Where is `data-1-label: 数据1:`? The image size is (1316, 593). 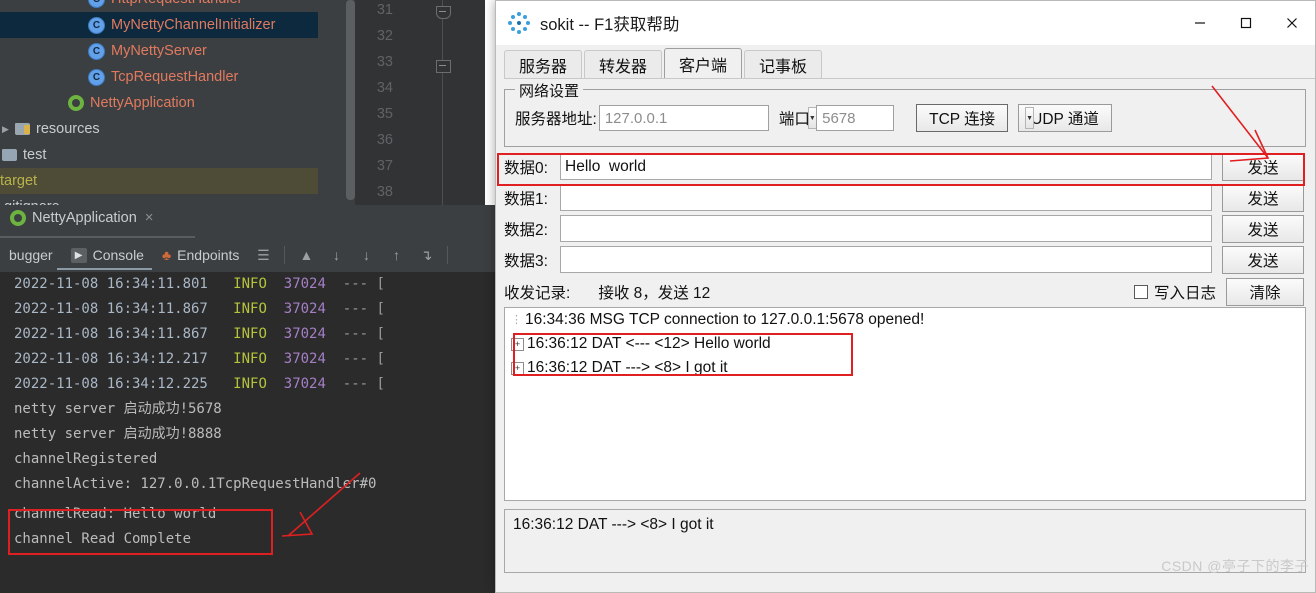 data-1-label: 数据1: is located at coordinates (526, 199).